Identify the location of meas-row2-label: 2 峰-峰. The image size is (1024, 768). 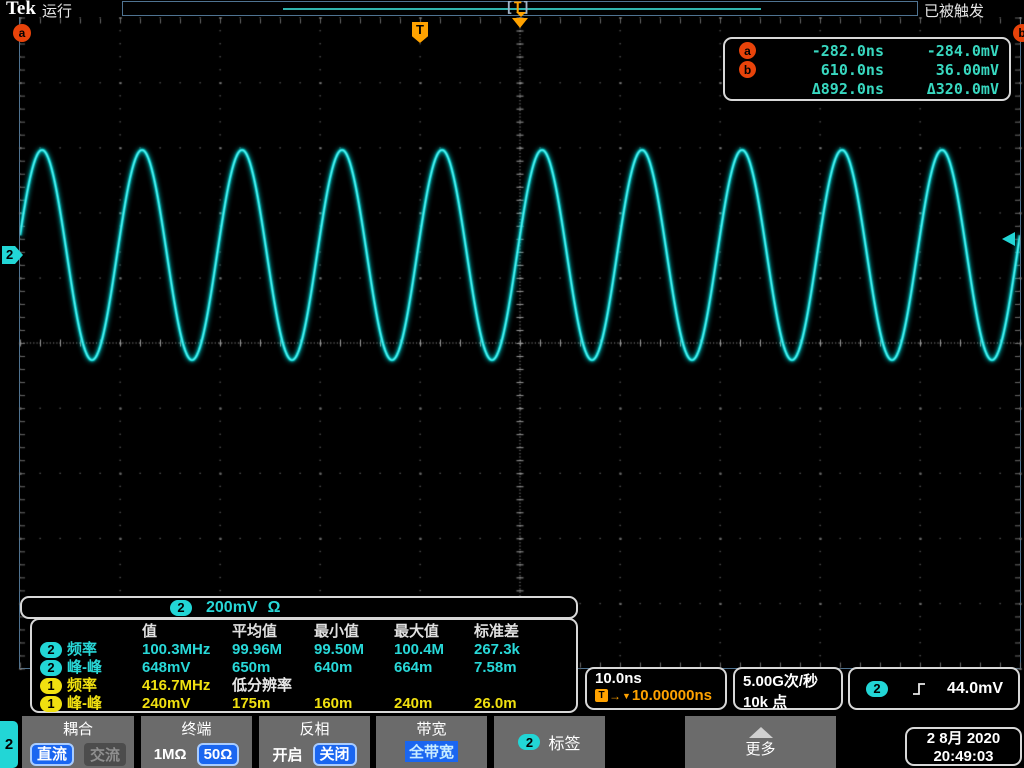
(91, 668).